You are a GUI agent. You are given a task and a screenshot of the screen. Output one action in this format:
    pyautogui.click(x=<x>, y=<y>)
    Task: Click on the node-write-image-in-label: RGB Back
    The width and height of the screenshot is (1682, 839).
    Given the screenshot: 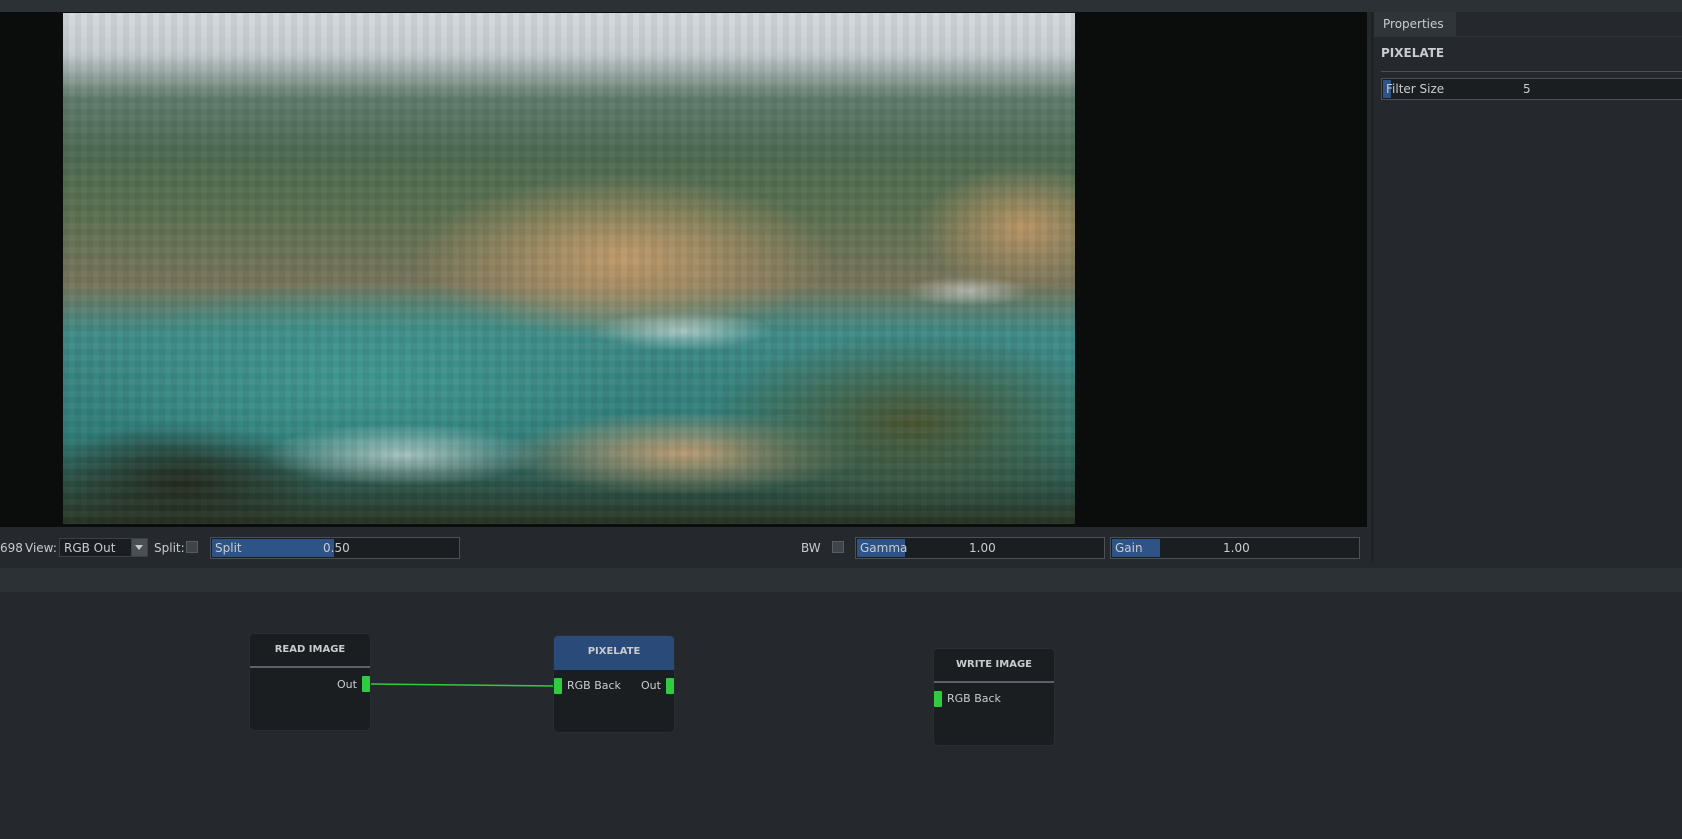 What is the action you would take?
    pyautogui.click(x=974, y=698)
    